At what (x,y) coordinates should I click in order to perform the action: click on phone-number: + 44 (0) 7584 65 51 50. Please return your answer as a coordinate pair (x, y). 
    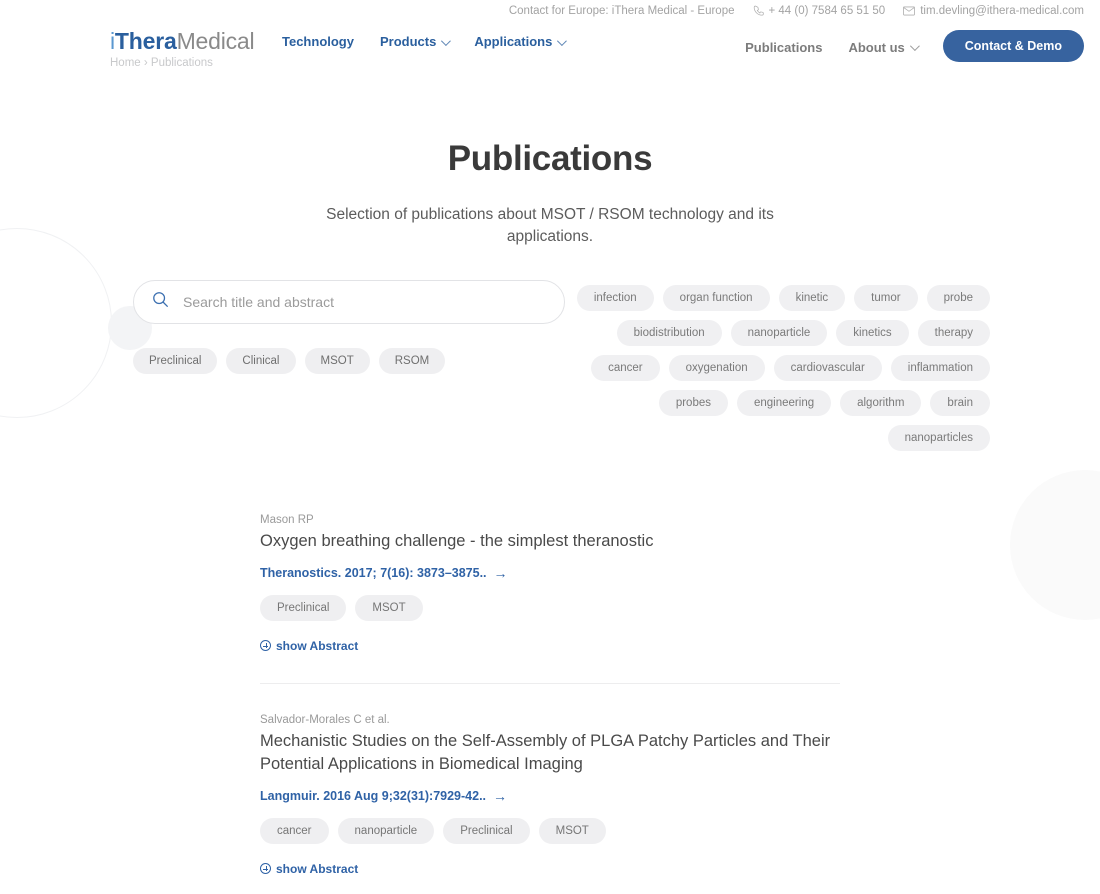
    Looking at the image, I should click on (827, 10).